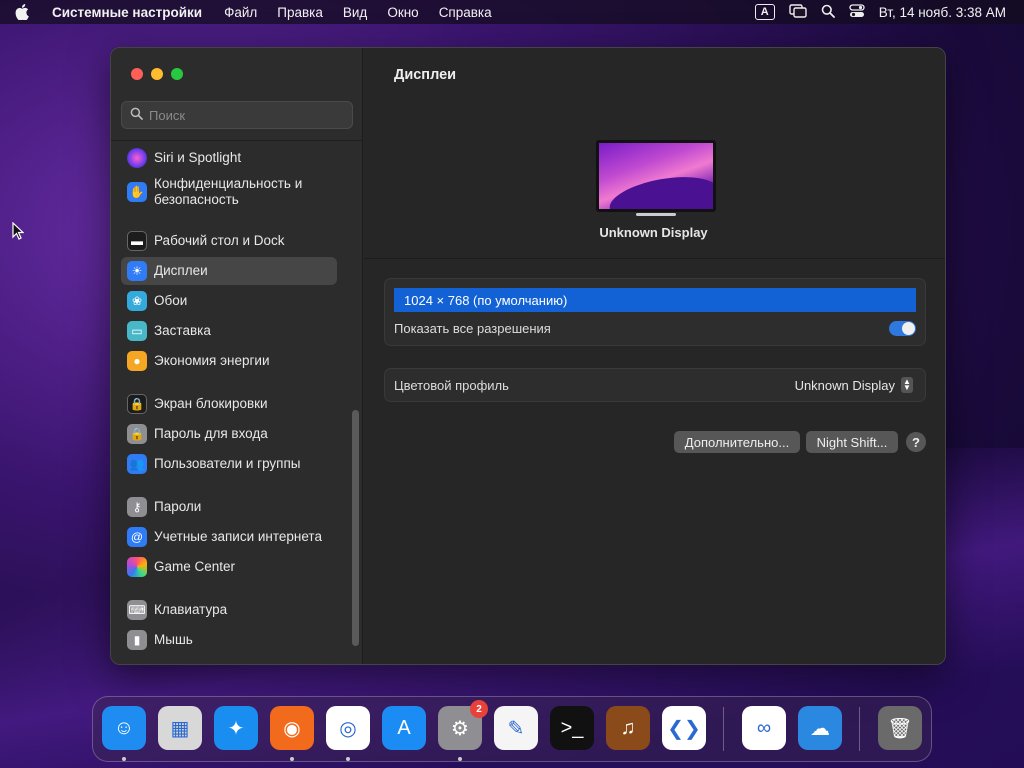 The image size is (1024, 768). I want to click on game-center-icon, so click(137, 567).